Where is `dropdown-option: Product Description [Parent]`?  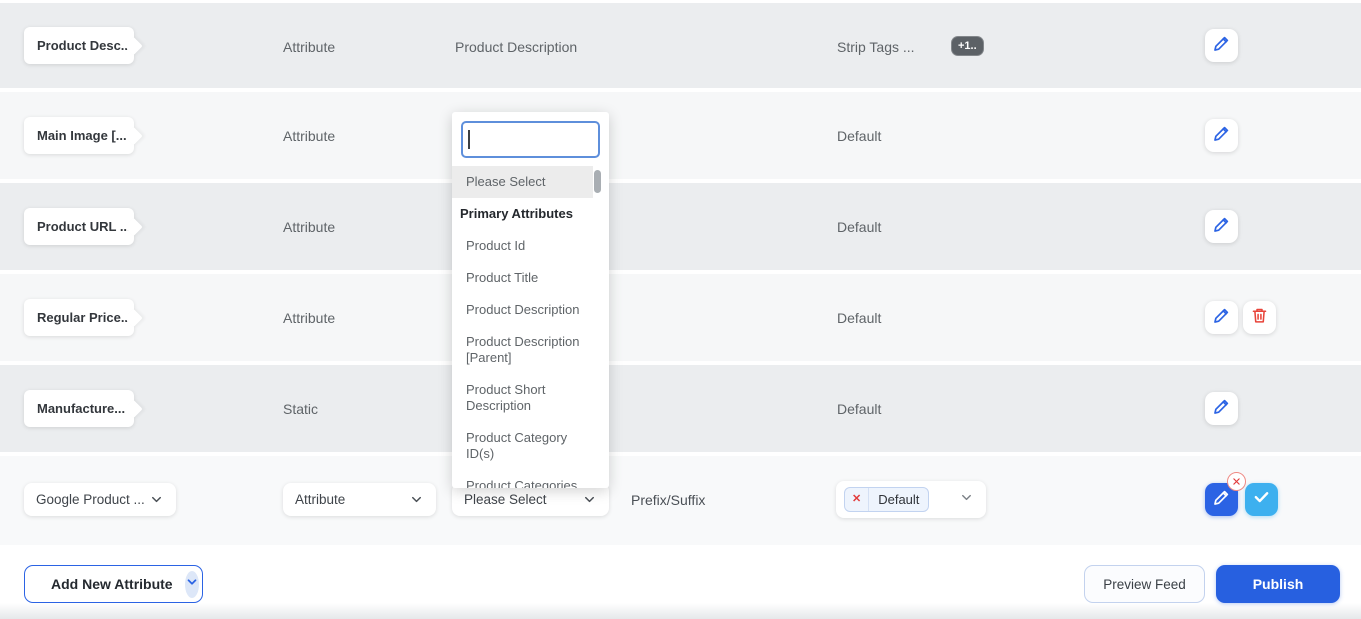
dropdown-option: Product Description [Parent] is located at coordinates (530, 350).